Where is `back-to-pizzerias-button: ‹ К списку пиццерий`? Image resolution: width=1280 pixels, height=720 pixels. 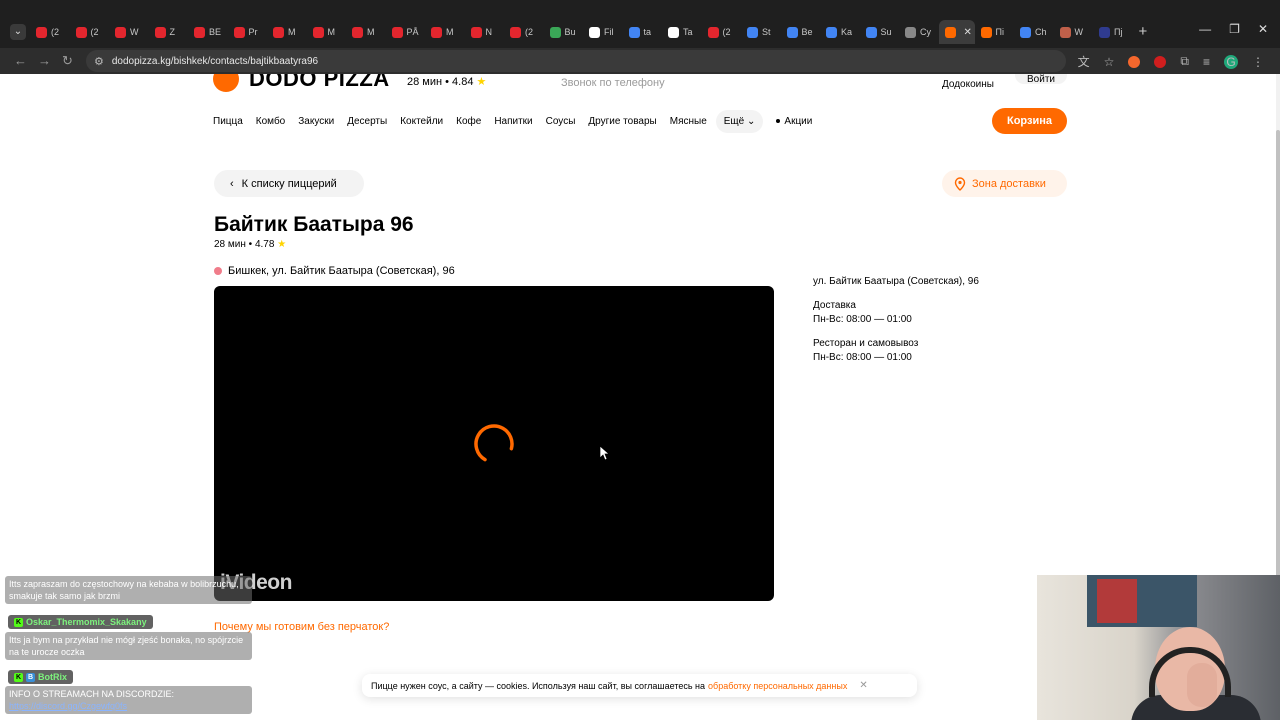
back-to-pizzerias-button: ‹ К списку пиццерий is located at coordinates (289, 183).